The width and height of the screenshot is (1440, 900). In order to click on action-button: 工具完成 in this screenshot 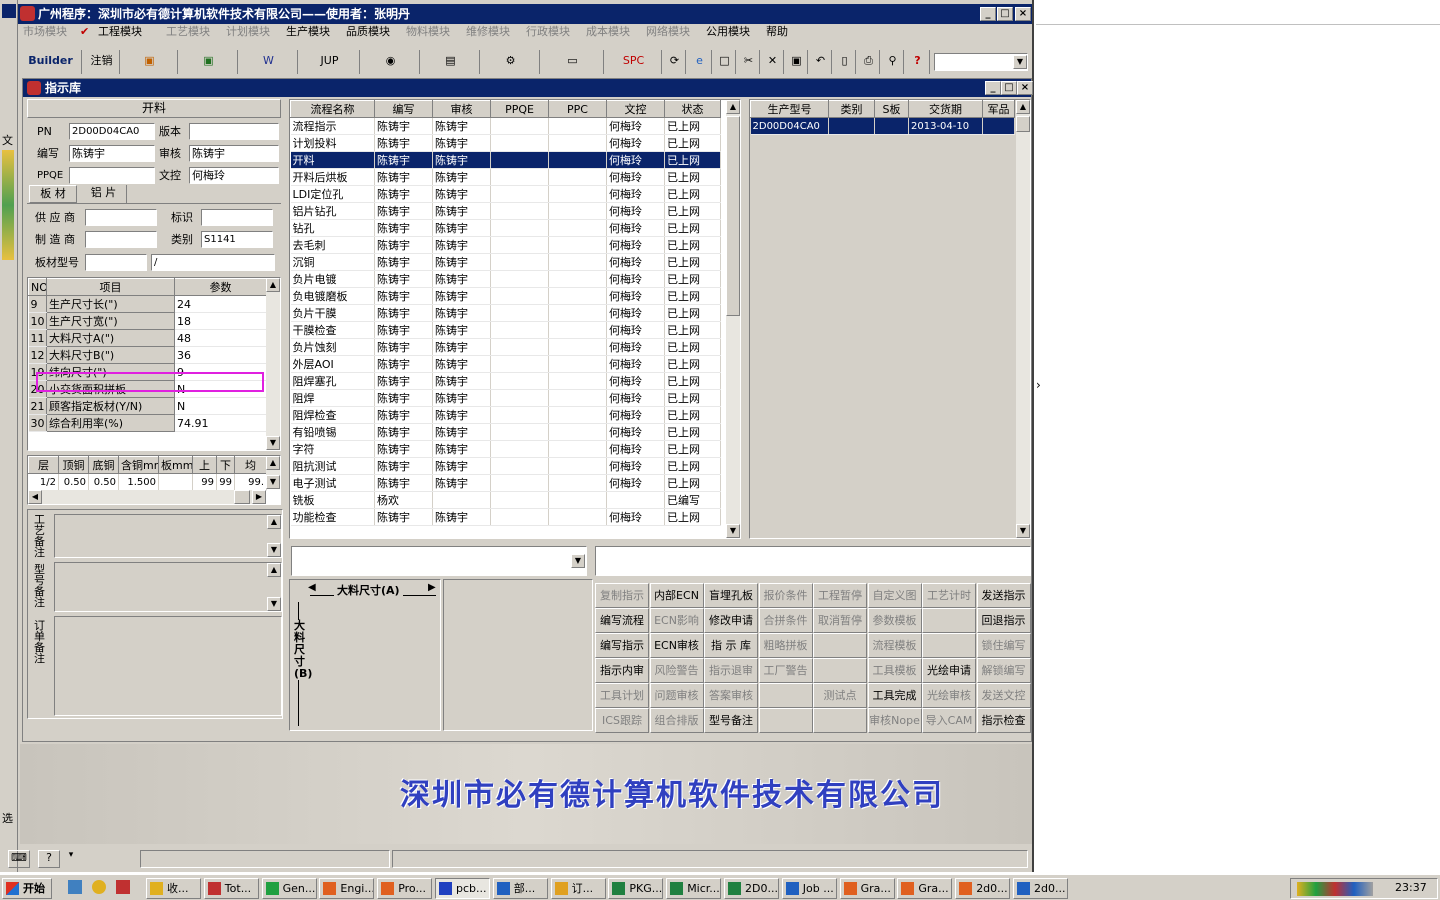, I will do `click(894, 695)`.